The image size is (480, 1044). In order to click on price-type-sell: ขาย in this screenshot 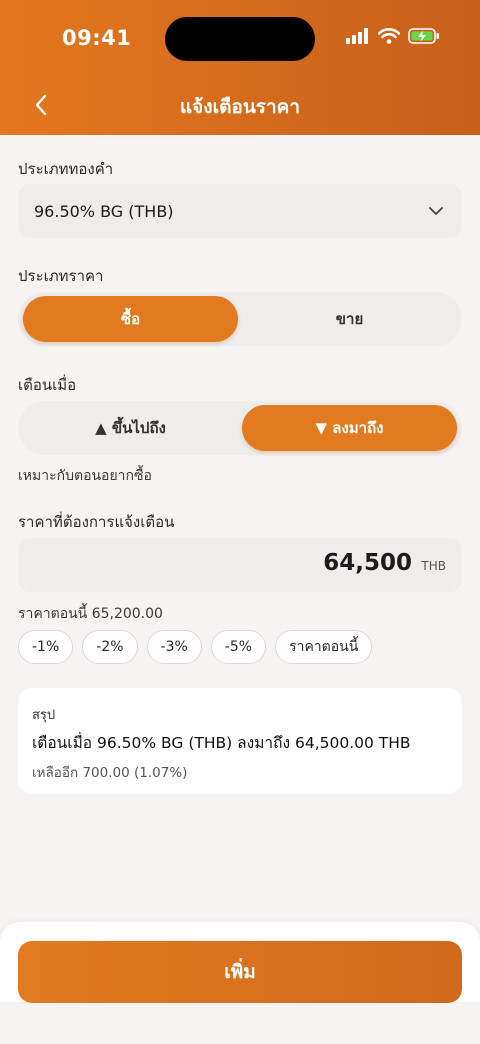, I will do `click(349, 319)`.